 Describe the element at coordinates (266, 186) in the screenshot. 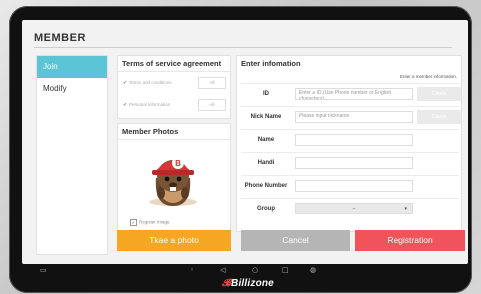

I see `phone-label: Phone Number` at that location.